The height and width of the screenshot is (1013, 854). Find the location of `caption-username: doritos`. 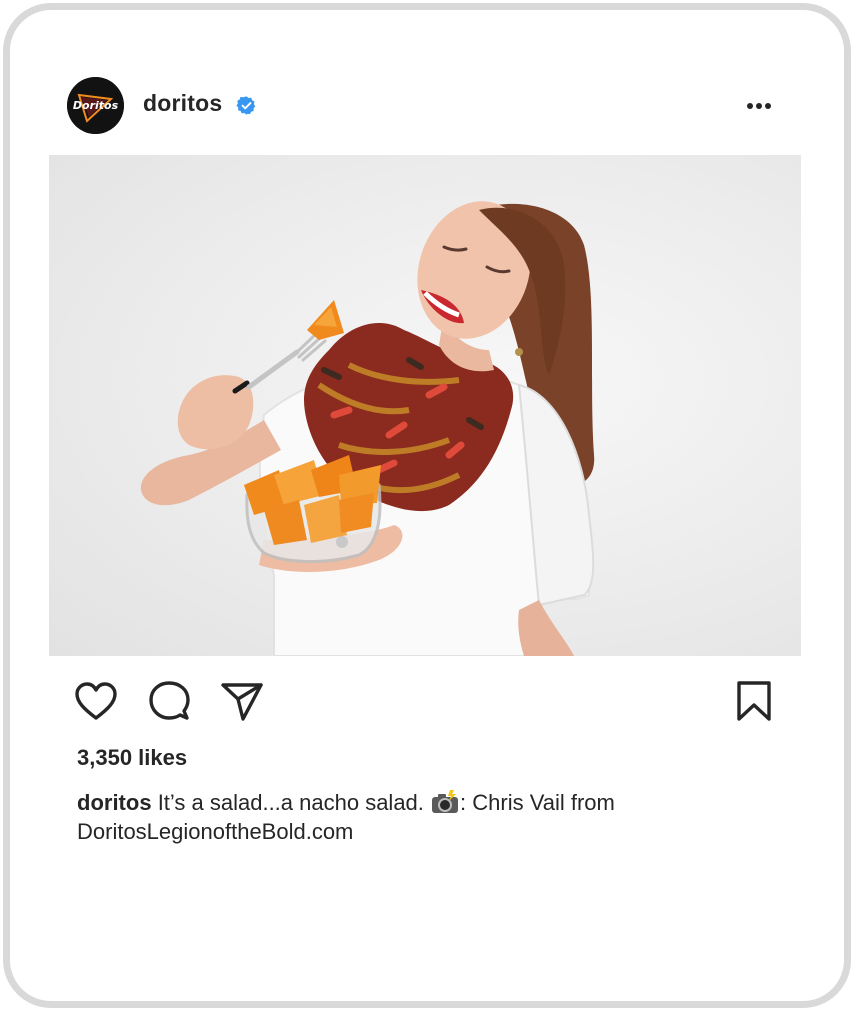

caption-username: doritos is located at coordinates (114, 802).